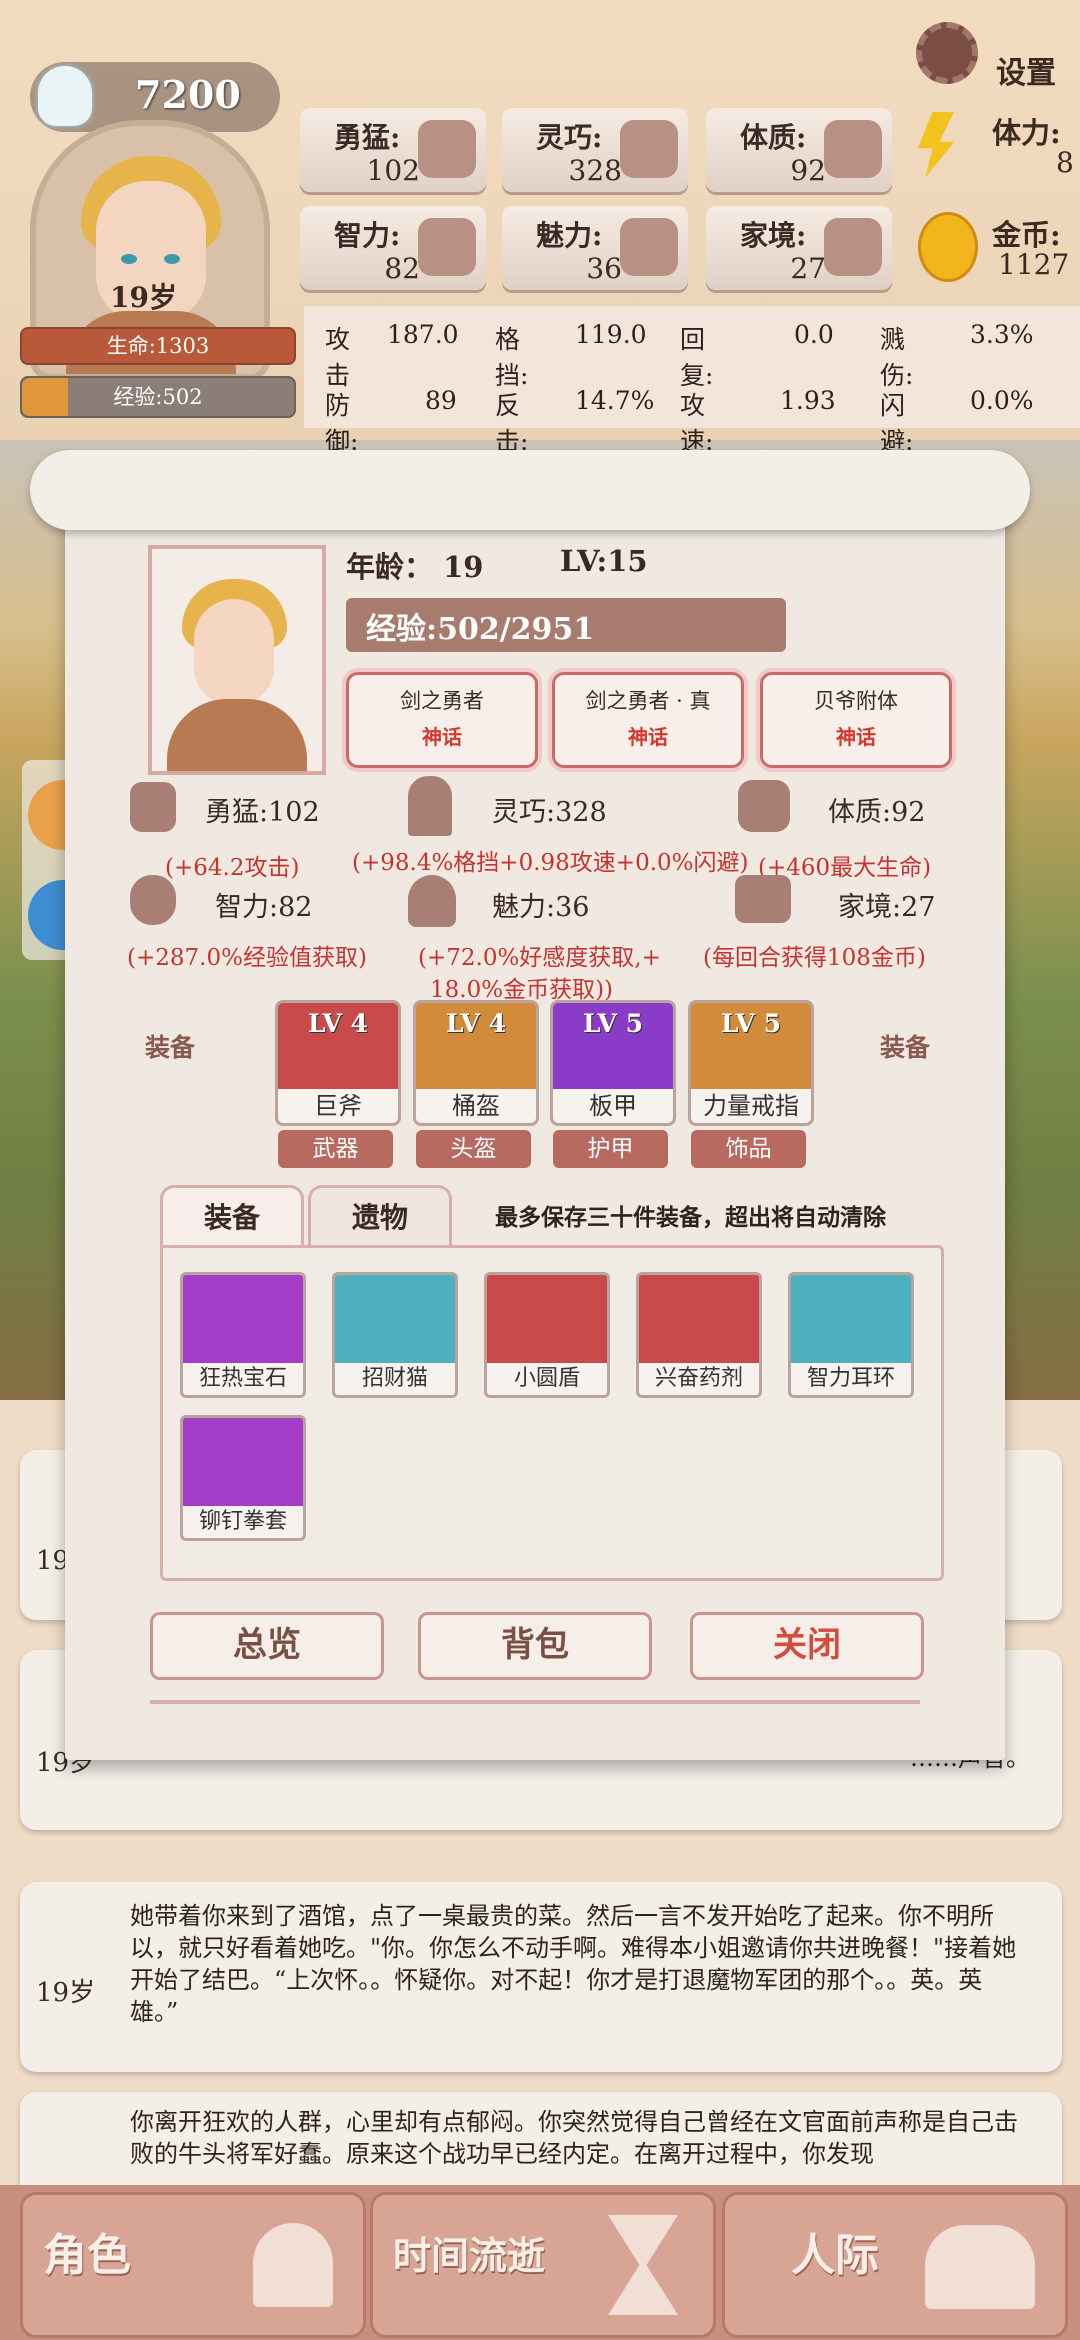  Describe the element at coordinates (835, 2255) in the screenshot. I see `nav-label: 人际` at that location.